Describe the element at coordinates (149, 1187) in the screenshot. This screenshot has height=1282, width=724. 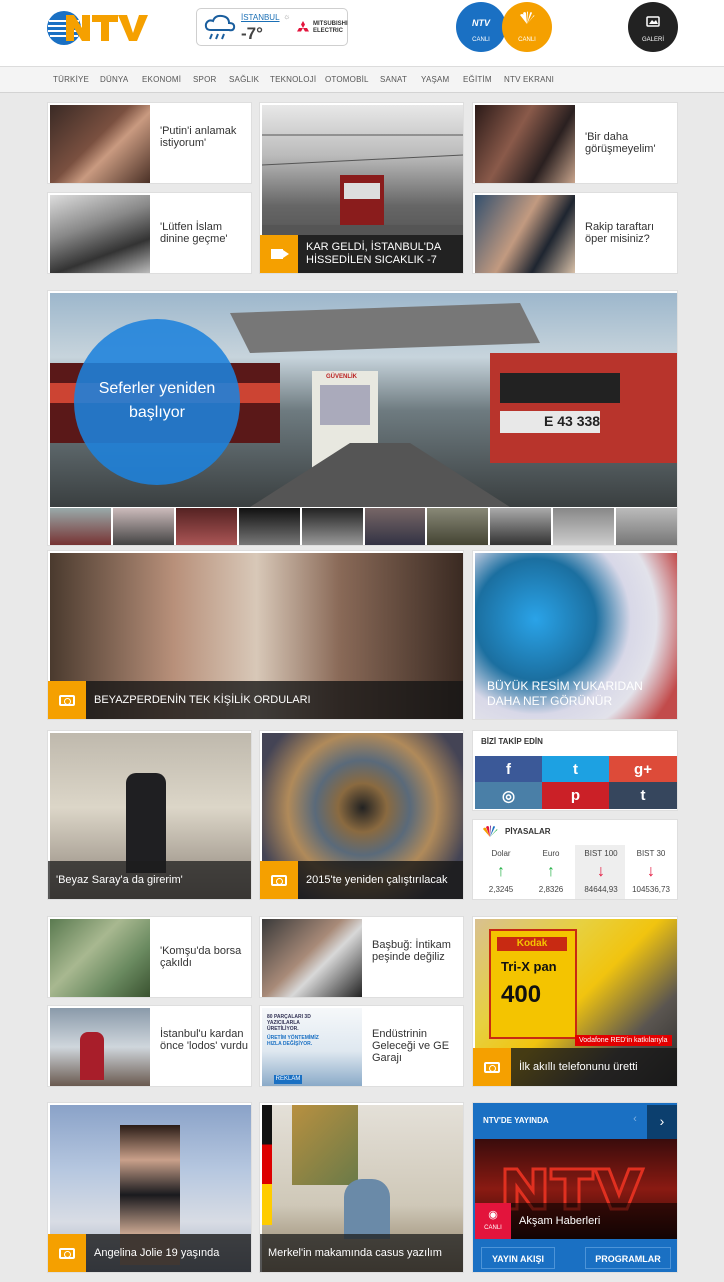
I see `news-card-angelina: Angelina Jolie 19 yaşında` at that location.